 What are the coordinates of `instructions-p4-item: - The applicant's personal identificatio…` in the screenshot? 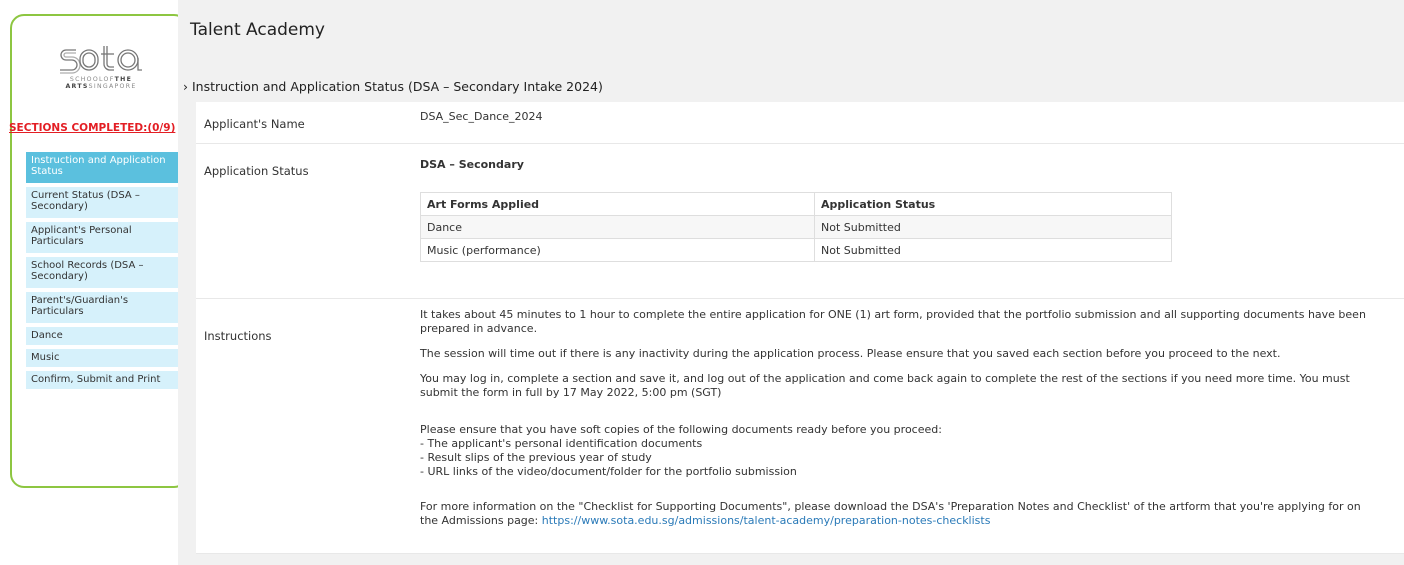 It's located at (561, 443).